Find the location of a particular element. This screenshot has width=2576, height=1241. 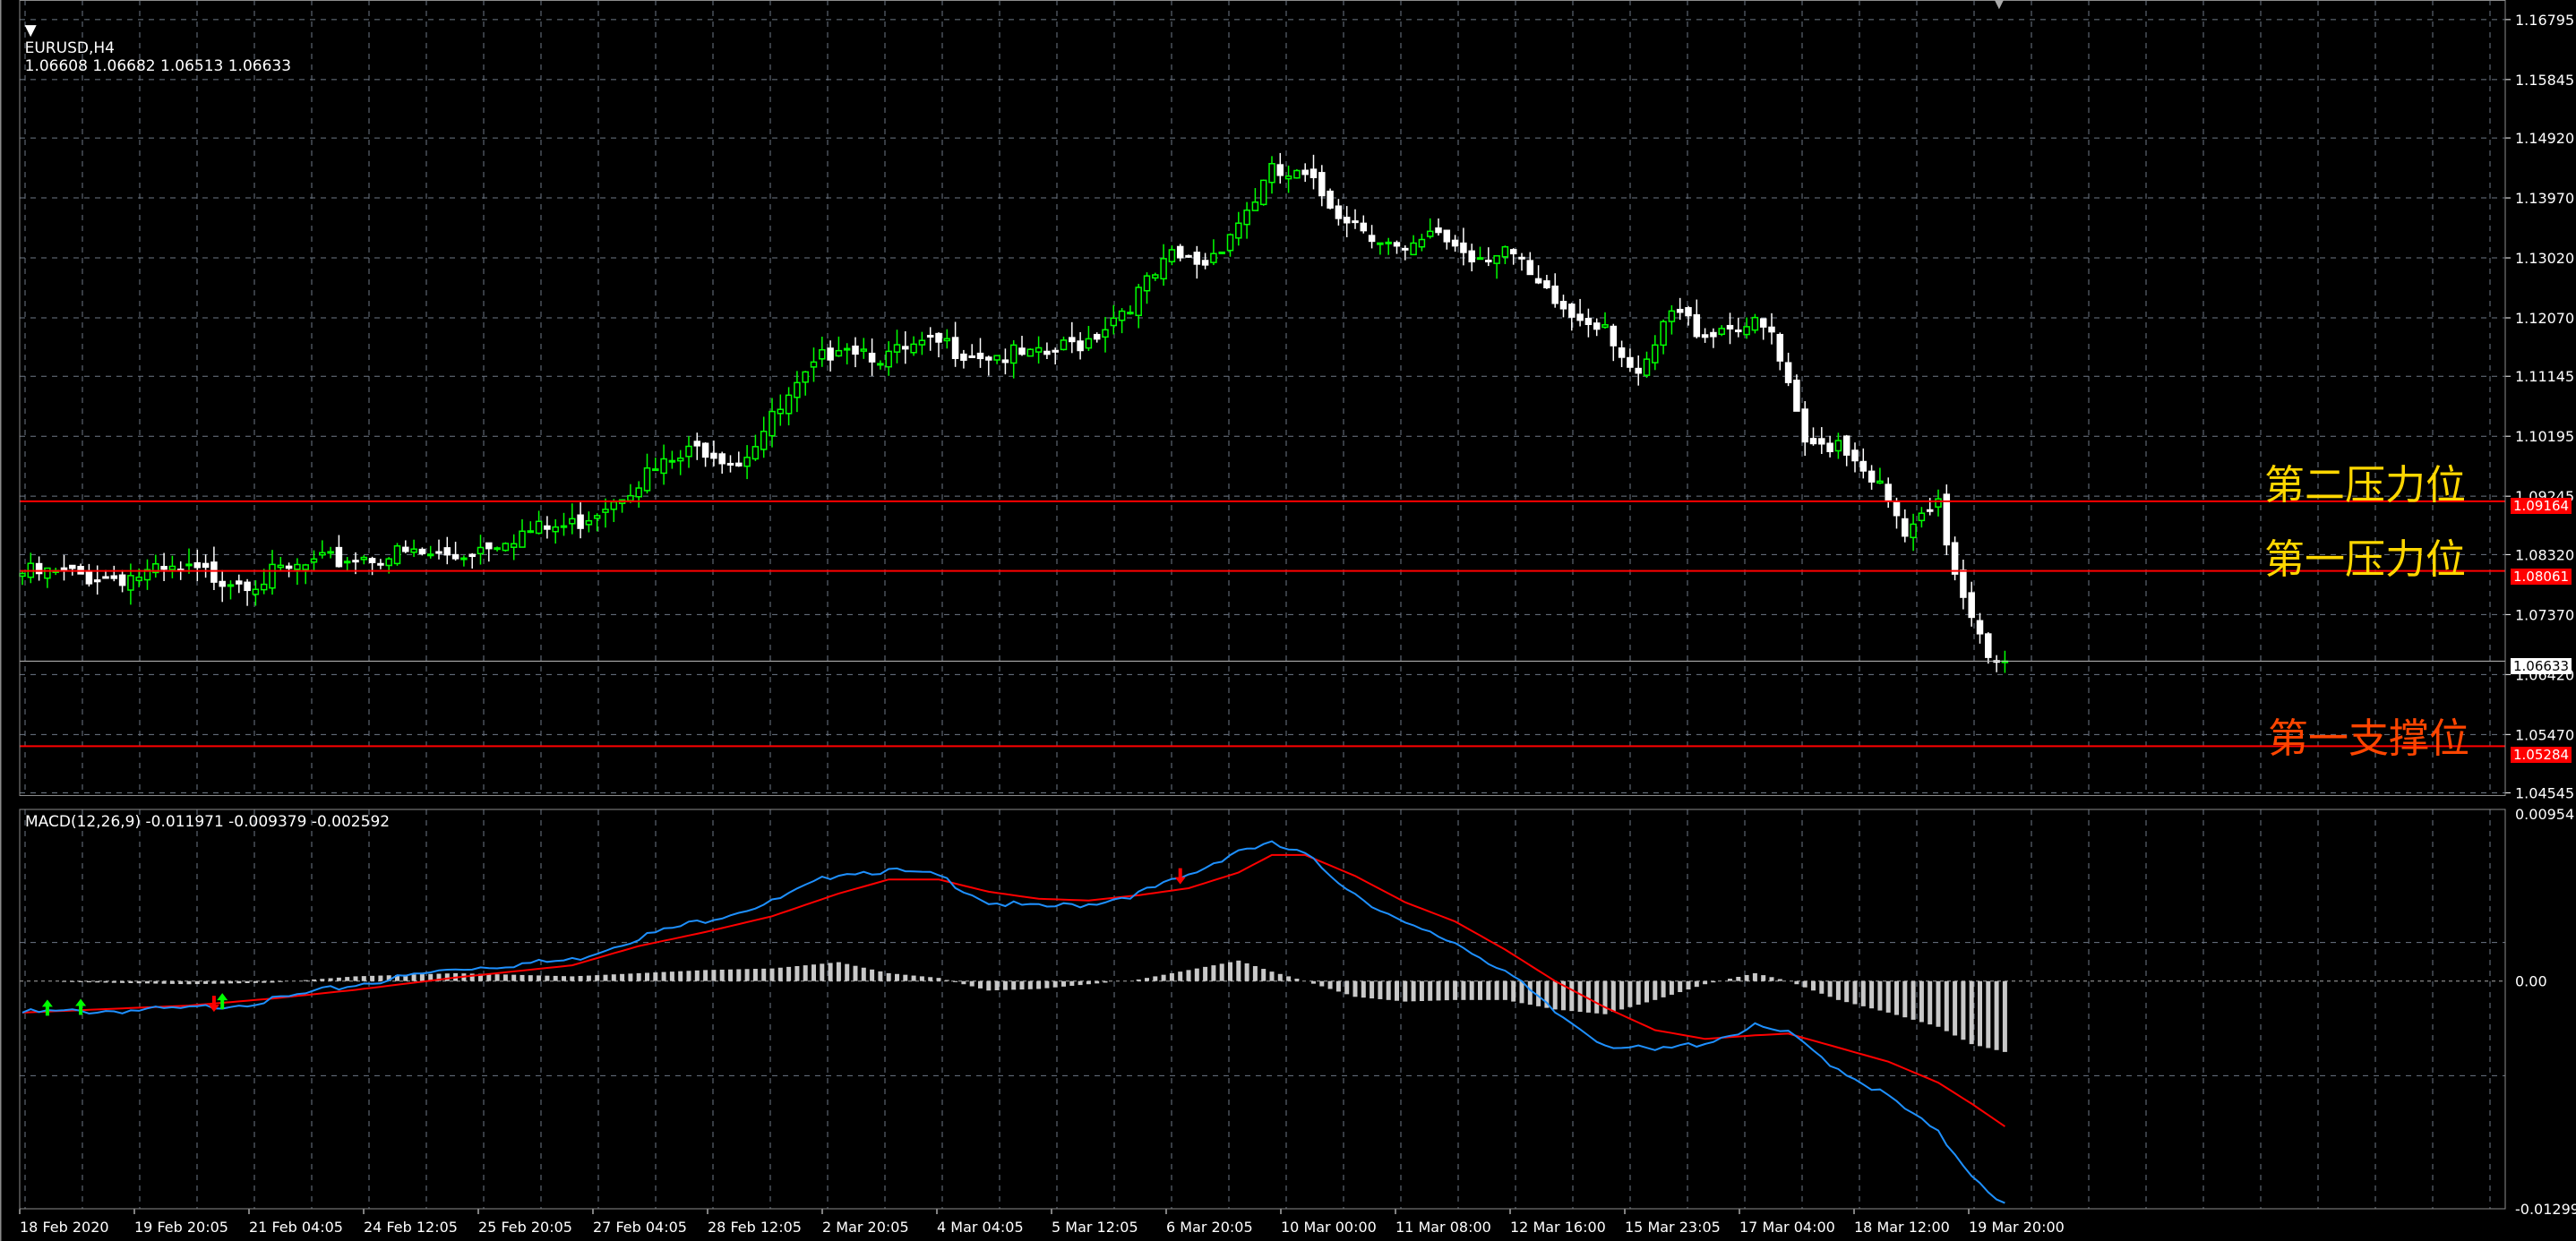

level-label-support-1: 第一支撑位 is located at coordinates (2369, 739).